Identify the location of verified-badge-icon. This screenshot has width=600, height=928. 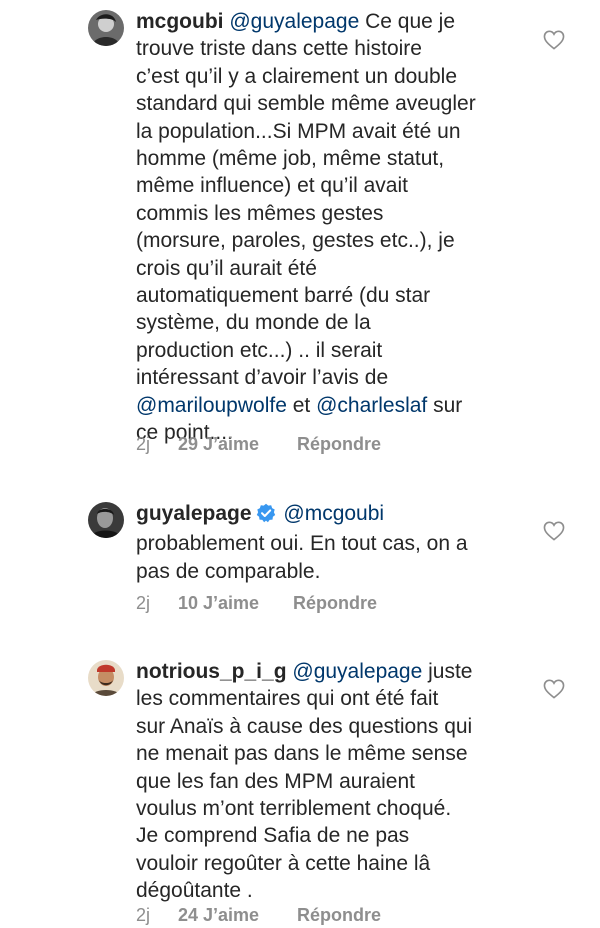
(266, 516).